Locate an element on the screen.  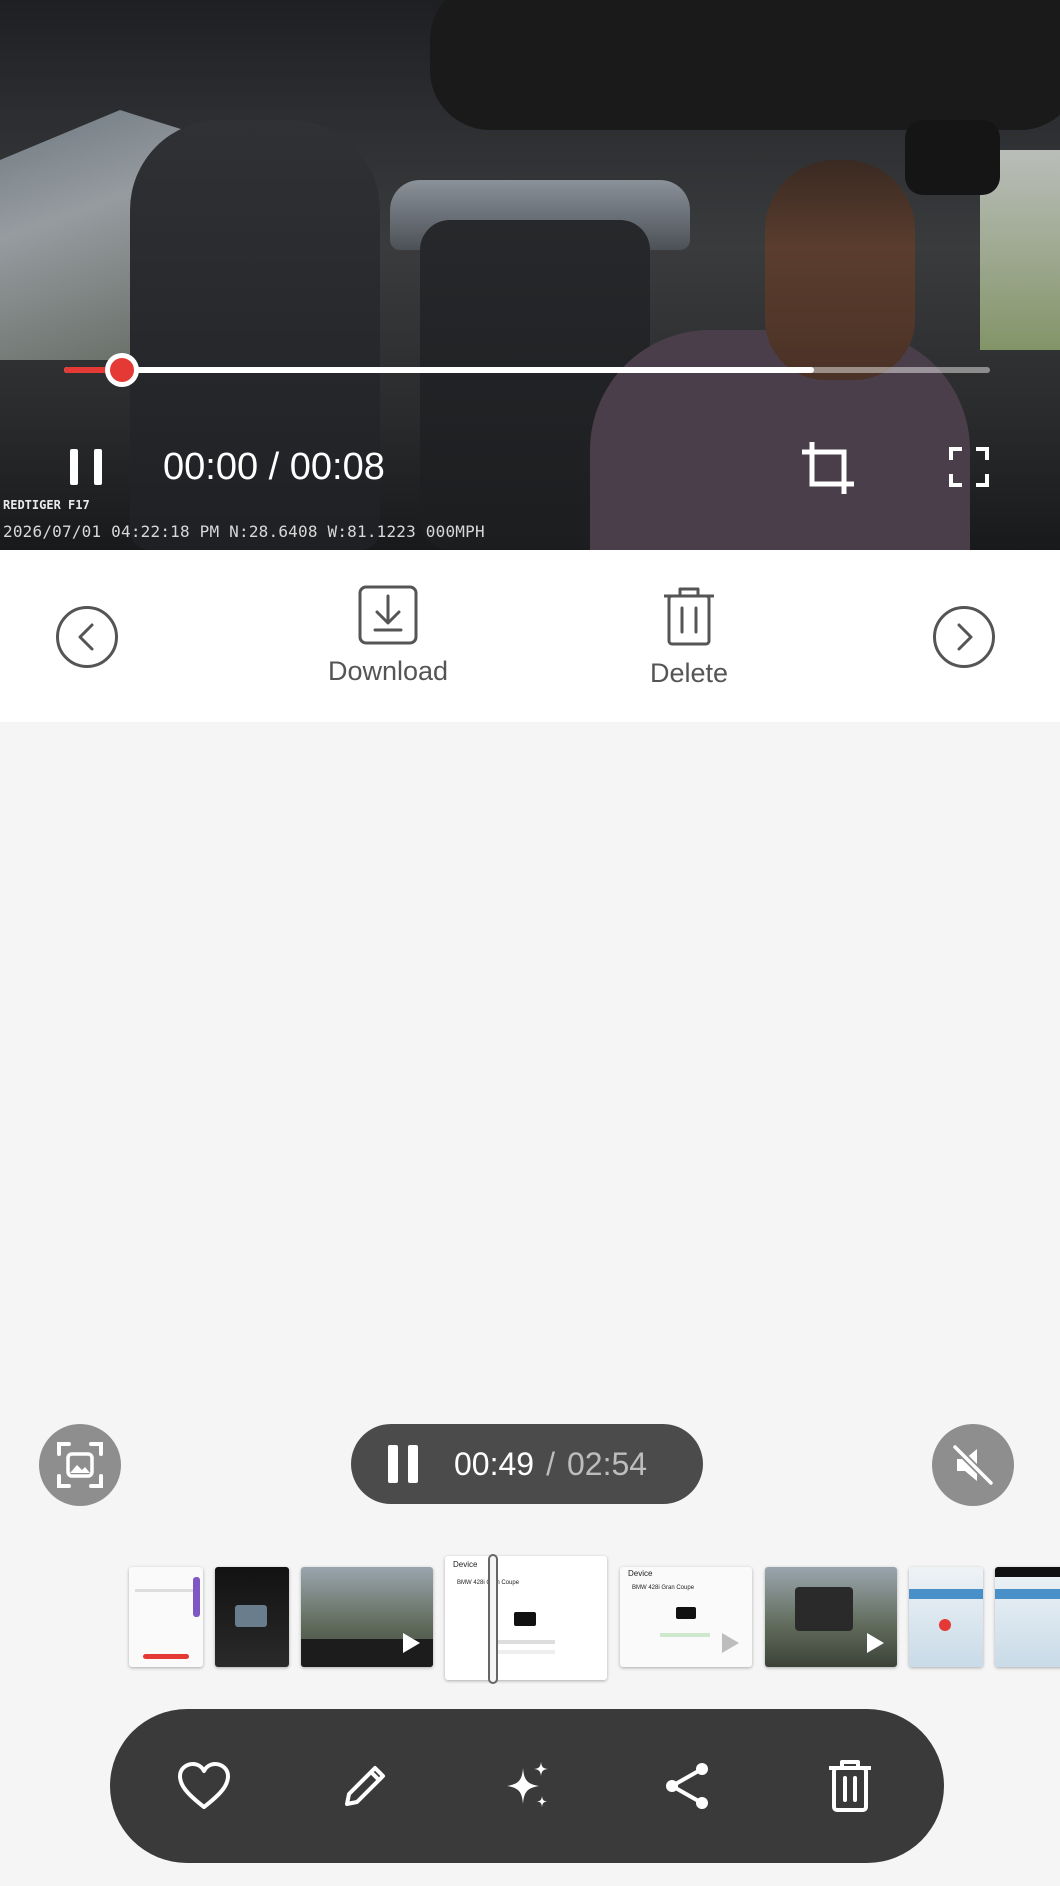
bottom-toolbar is located at coordinates (527, 1786).